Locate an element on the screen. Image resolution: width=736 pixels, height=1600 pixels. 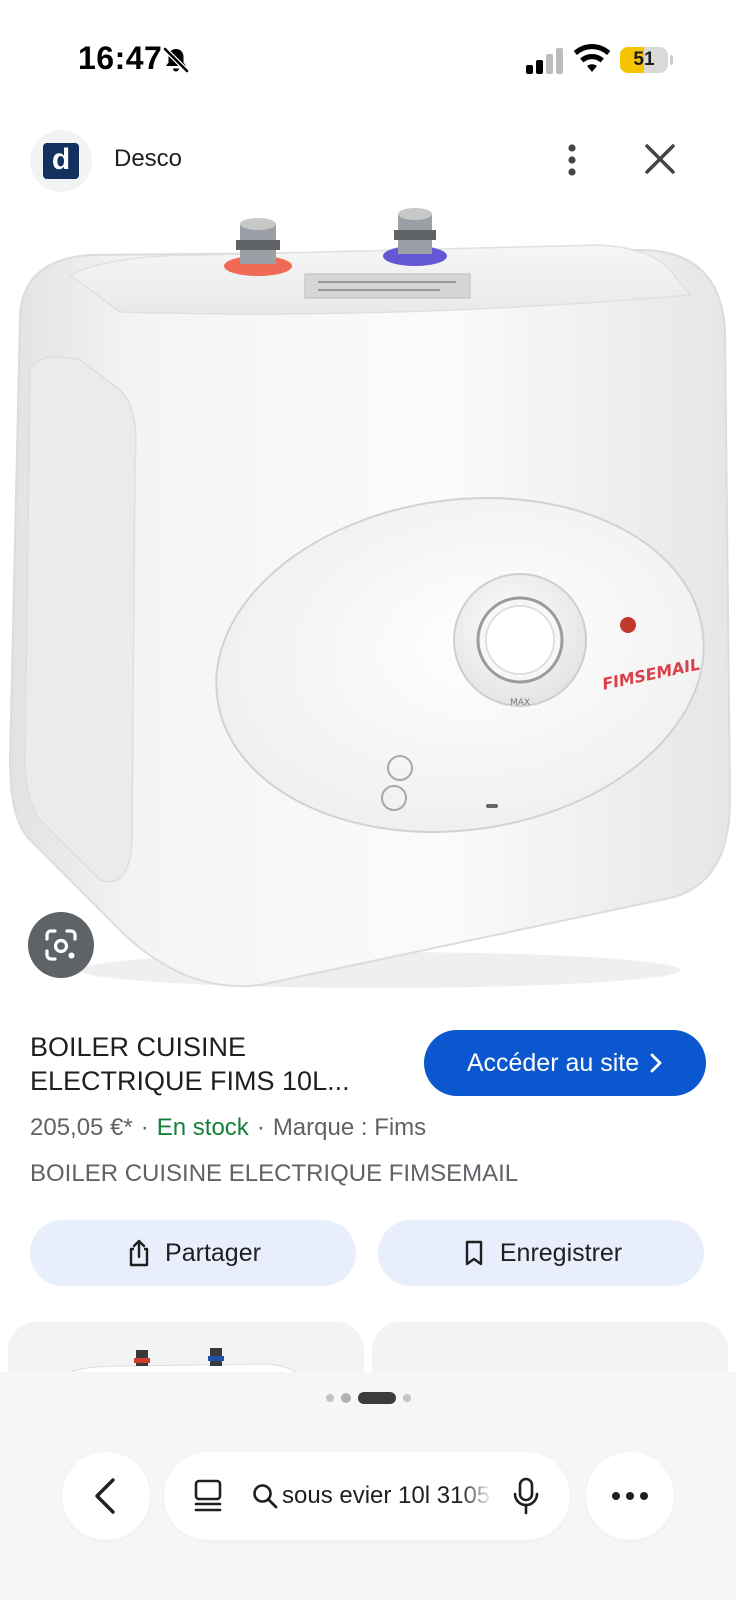
battery-icon: 51 is located at coordinates (646, 60).